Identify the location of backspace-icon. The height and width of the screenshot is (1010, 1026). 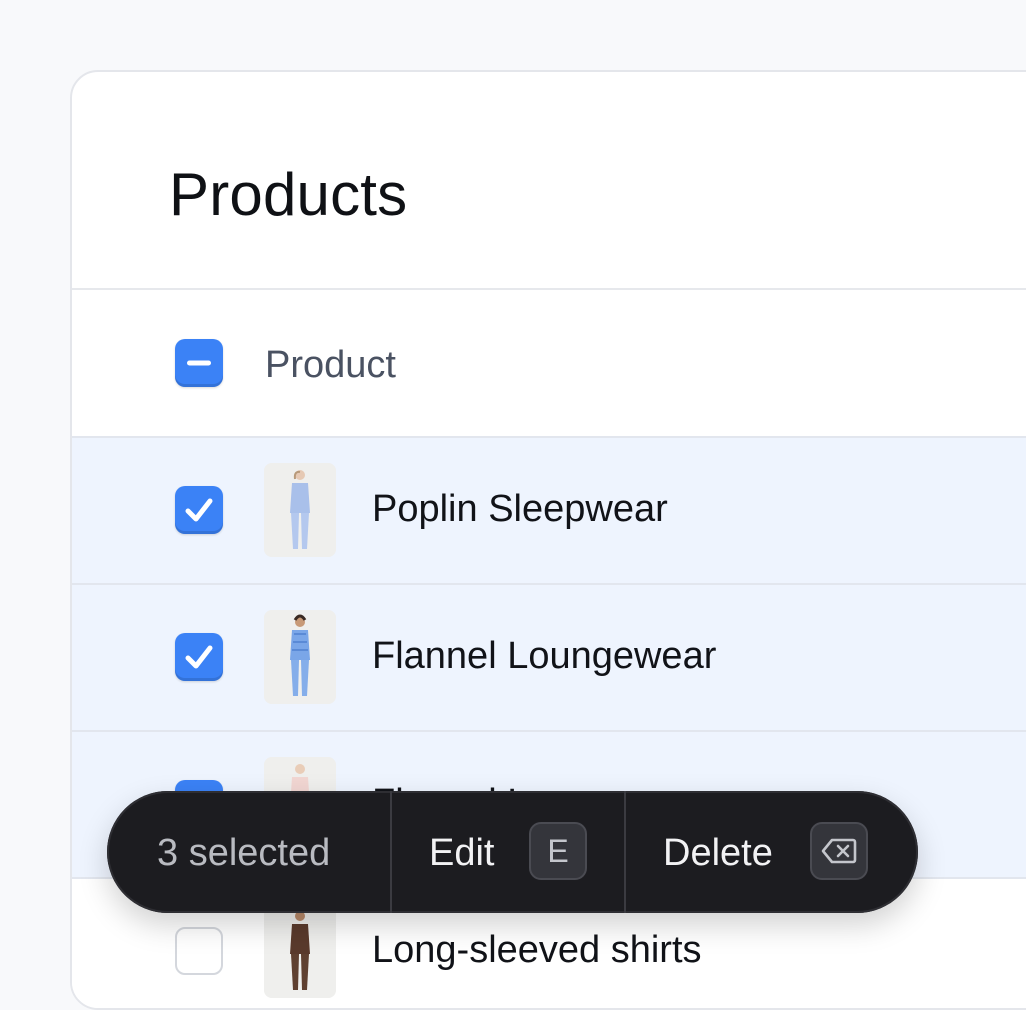
(839, 851).